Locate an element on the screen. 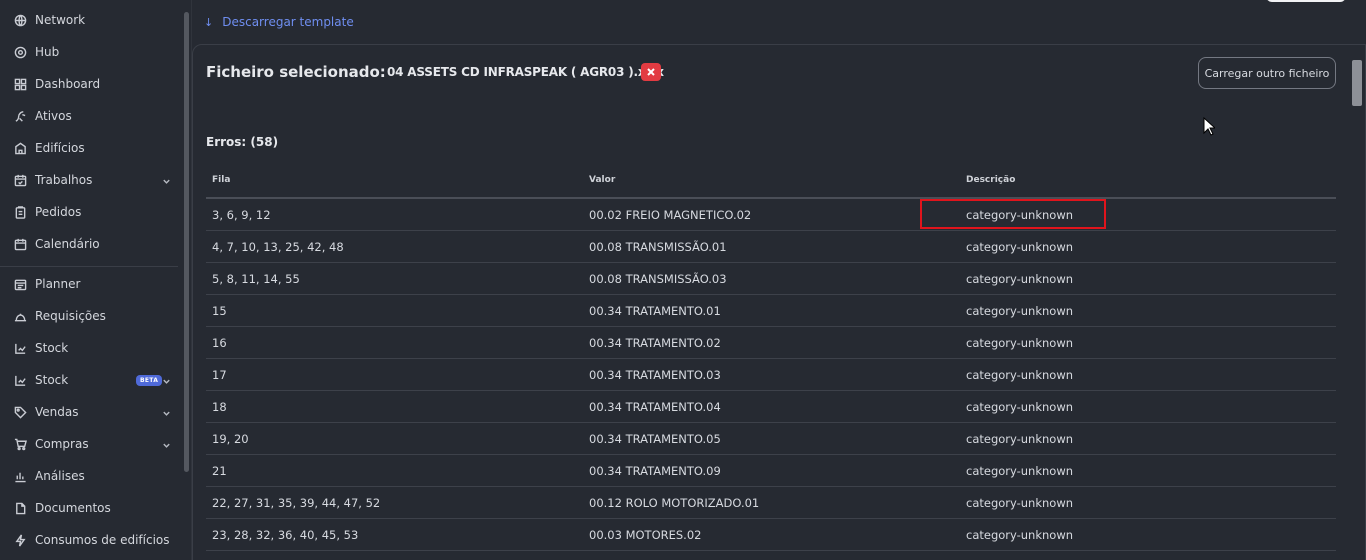 The image size is (1366, 560). row-cell-valor: 00.12 ROLO MOTORIZADO.01 is located at coordinates (674, 503).